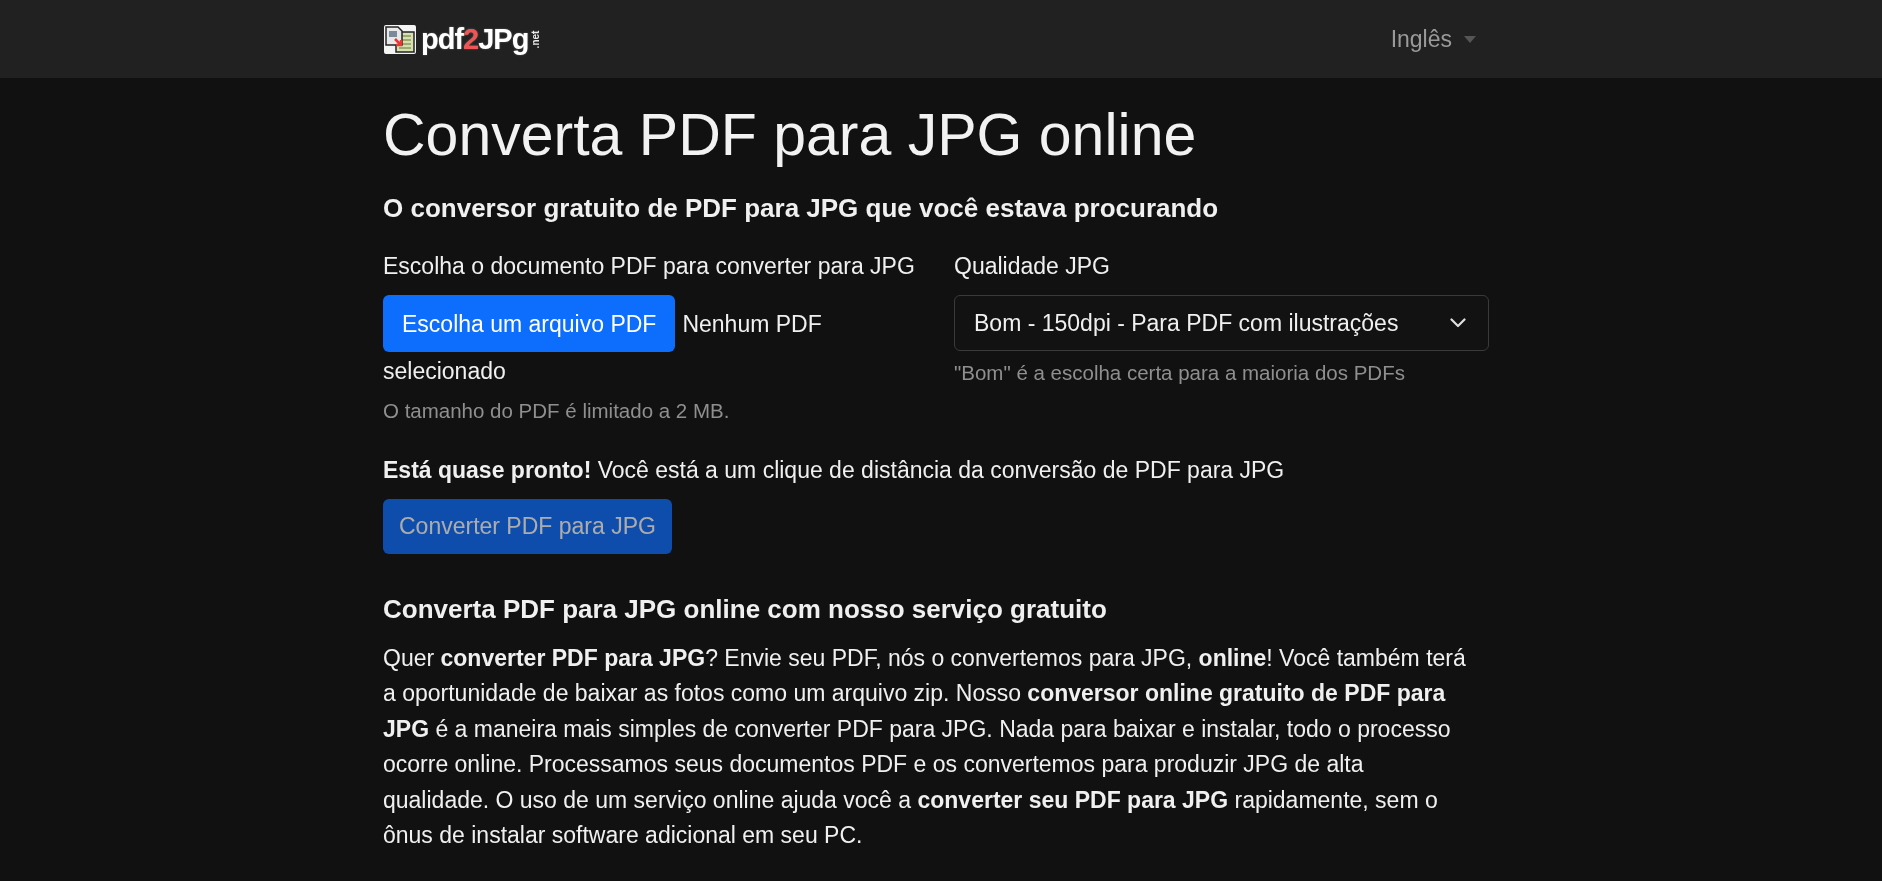 Image resolution: width=1882 pixels, height=881 pixels. What do you see at coordinates (1032, 266) in the screenshot?
I see `quality-label: Qualidade JPG` at bounding box center [1032, 266].